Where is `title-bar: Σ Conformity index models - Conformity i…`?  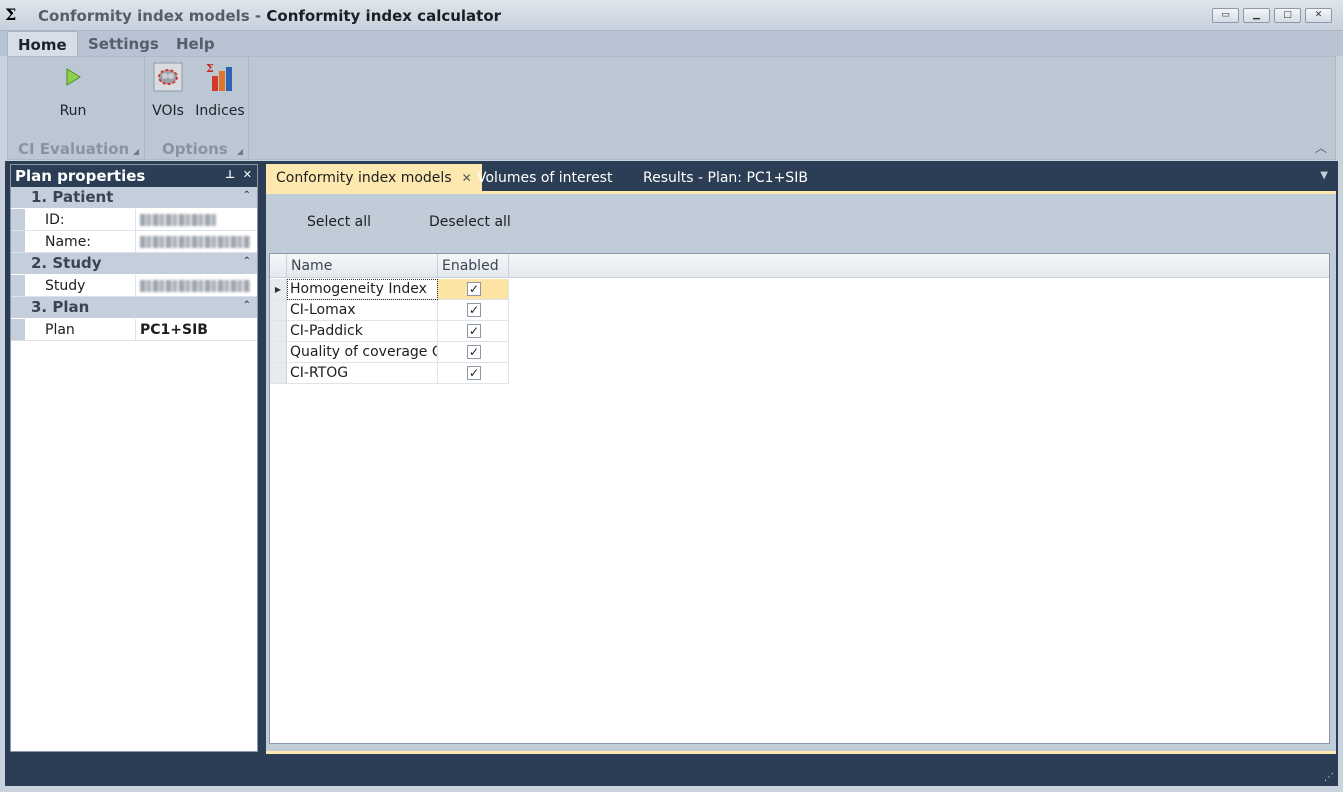 title-bar: Σ Conformity index models - Conformity i… is located at coordinates (671, 15).